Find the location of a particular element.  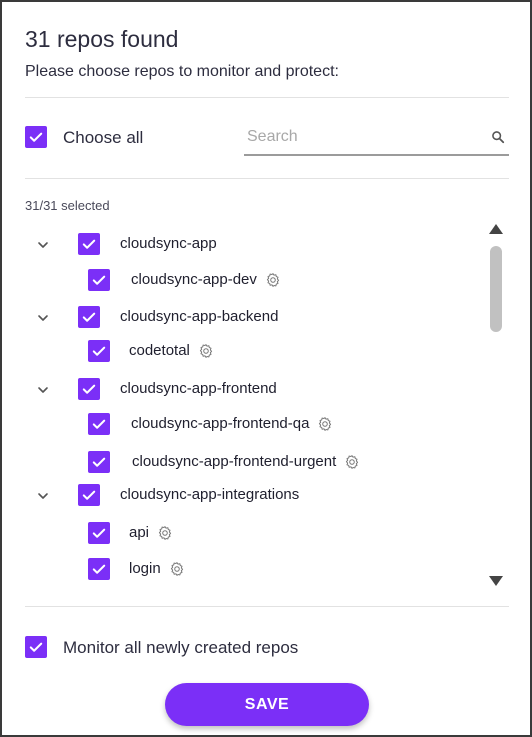

repo-label: codetotal is located at coordinates (159, 350).